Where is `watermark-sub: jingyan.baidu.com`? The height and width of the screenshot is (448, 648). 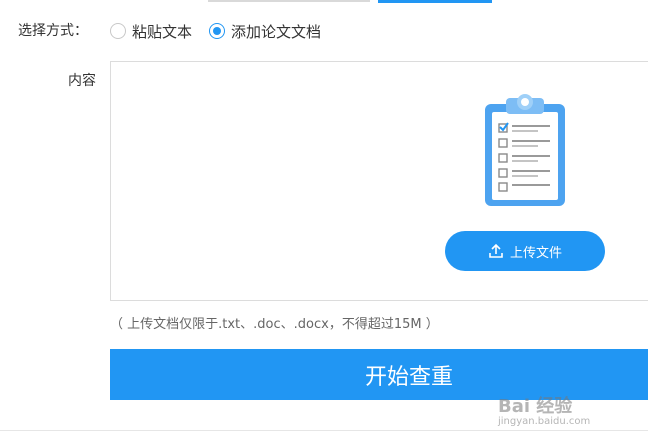
watermark-sub: jingyan.baidu.com is located at coordinates (544, 421).